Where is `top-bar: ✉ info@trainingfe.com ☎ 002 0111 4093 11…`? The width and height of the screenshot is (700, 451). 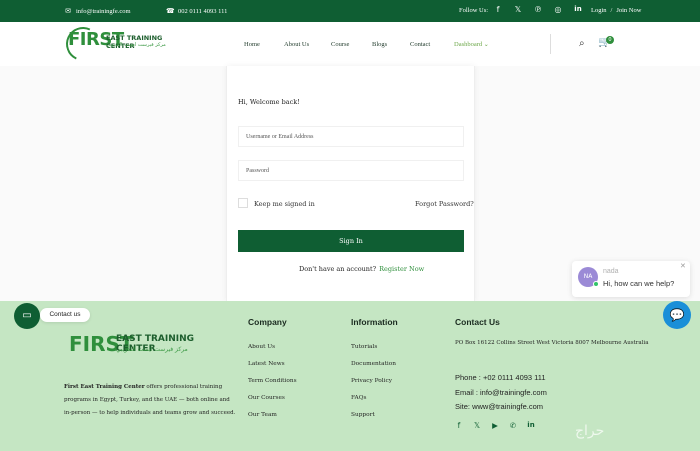
top-bar: ✉ info@trainingfe.com ☎ 002 0111 4093 11… is located at coordinates (350, 11).